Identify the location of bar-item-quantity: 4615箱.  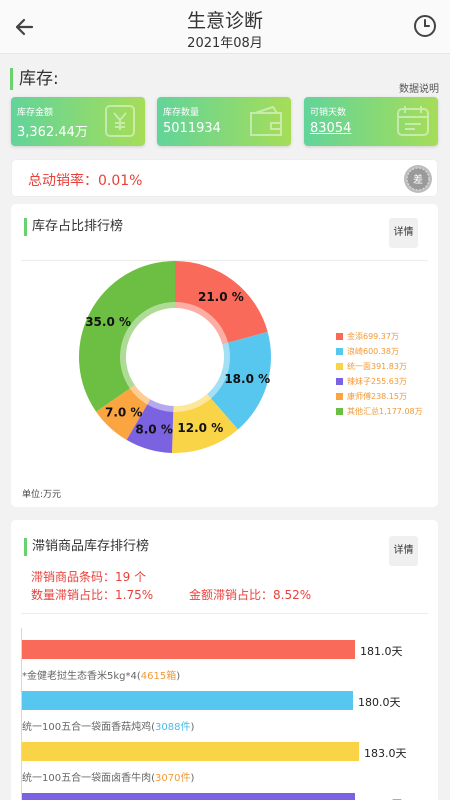
(158, 676).